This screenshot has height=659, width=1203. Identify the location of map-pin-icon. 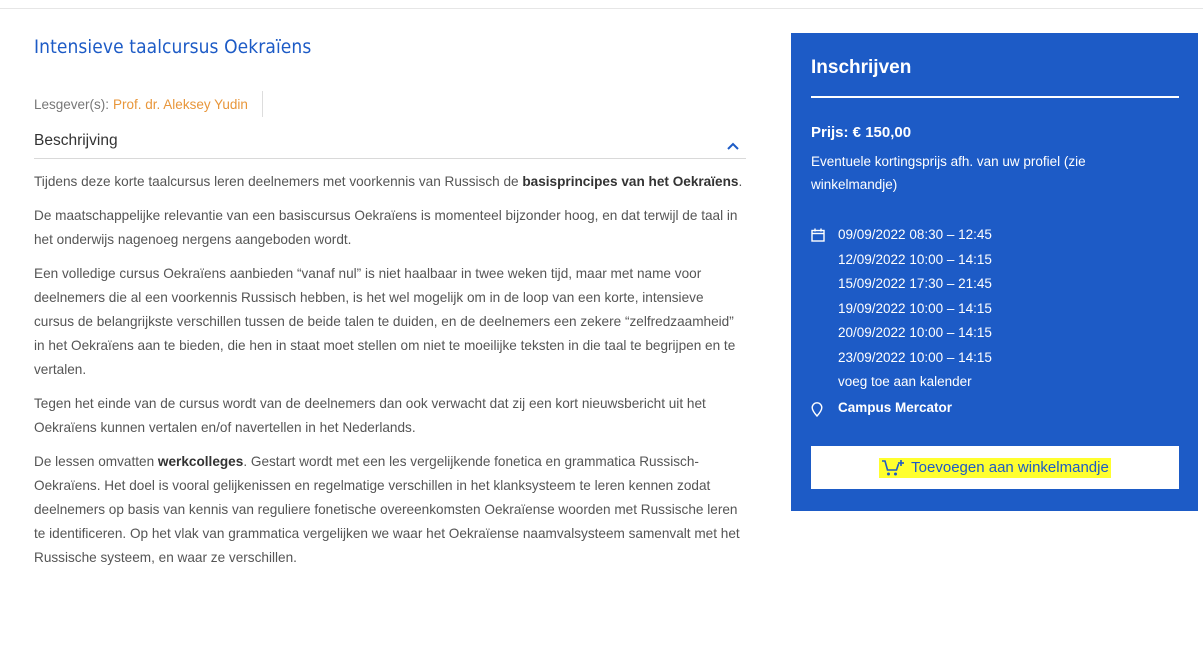
(817, 409).